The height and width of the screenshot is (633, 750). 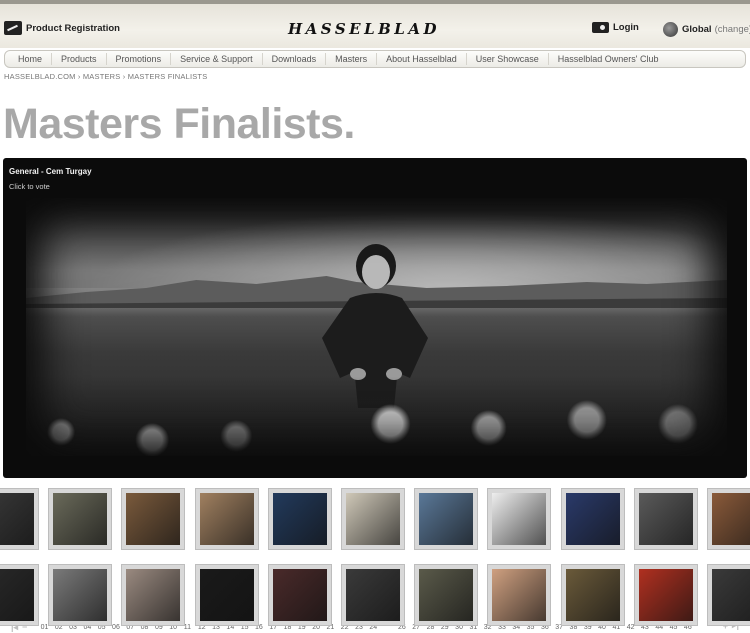 What do you see at coordinates (179, 124) in the screenshot?
I see `page-title: Masters Finalists.` at bounding box center [179, 124].